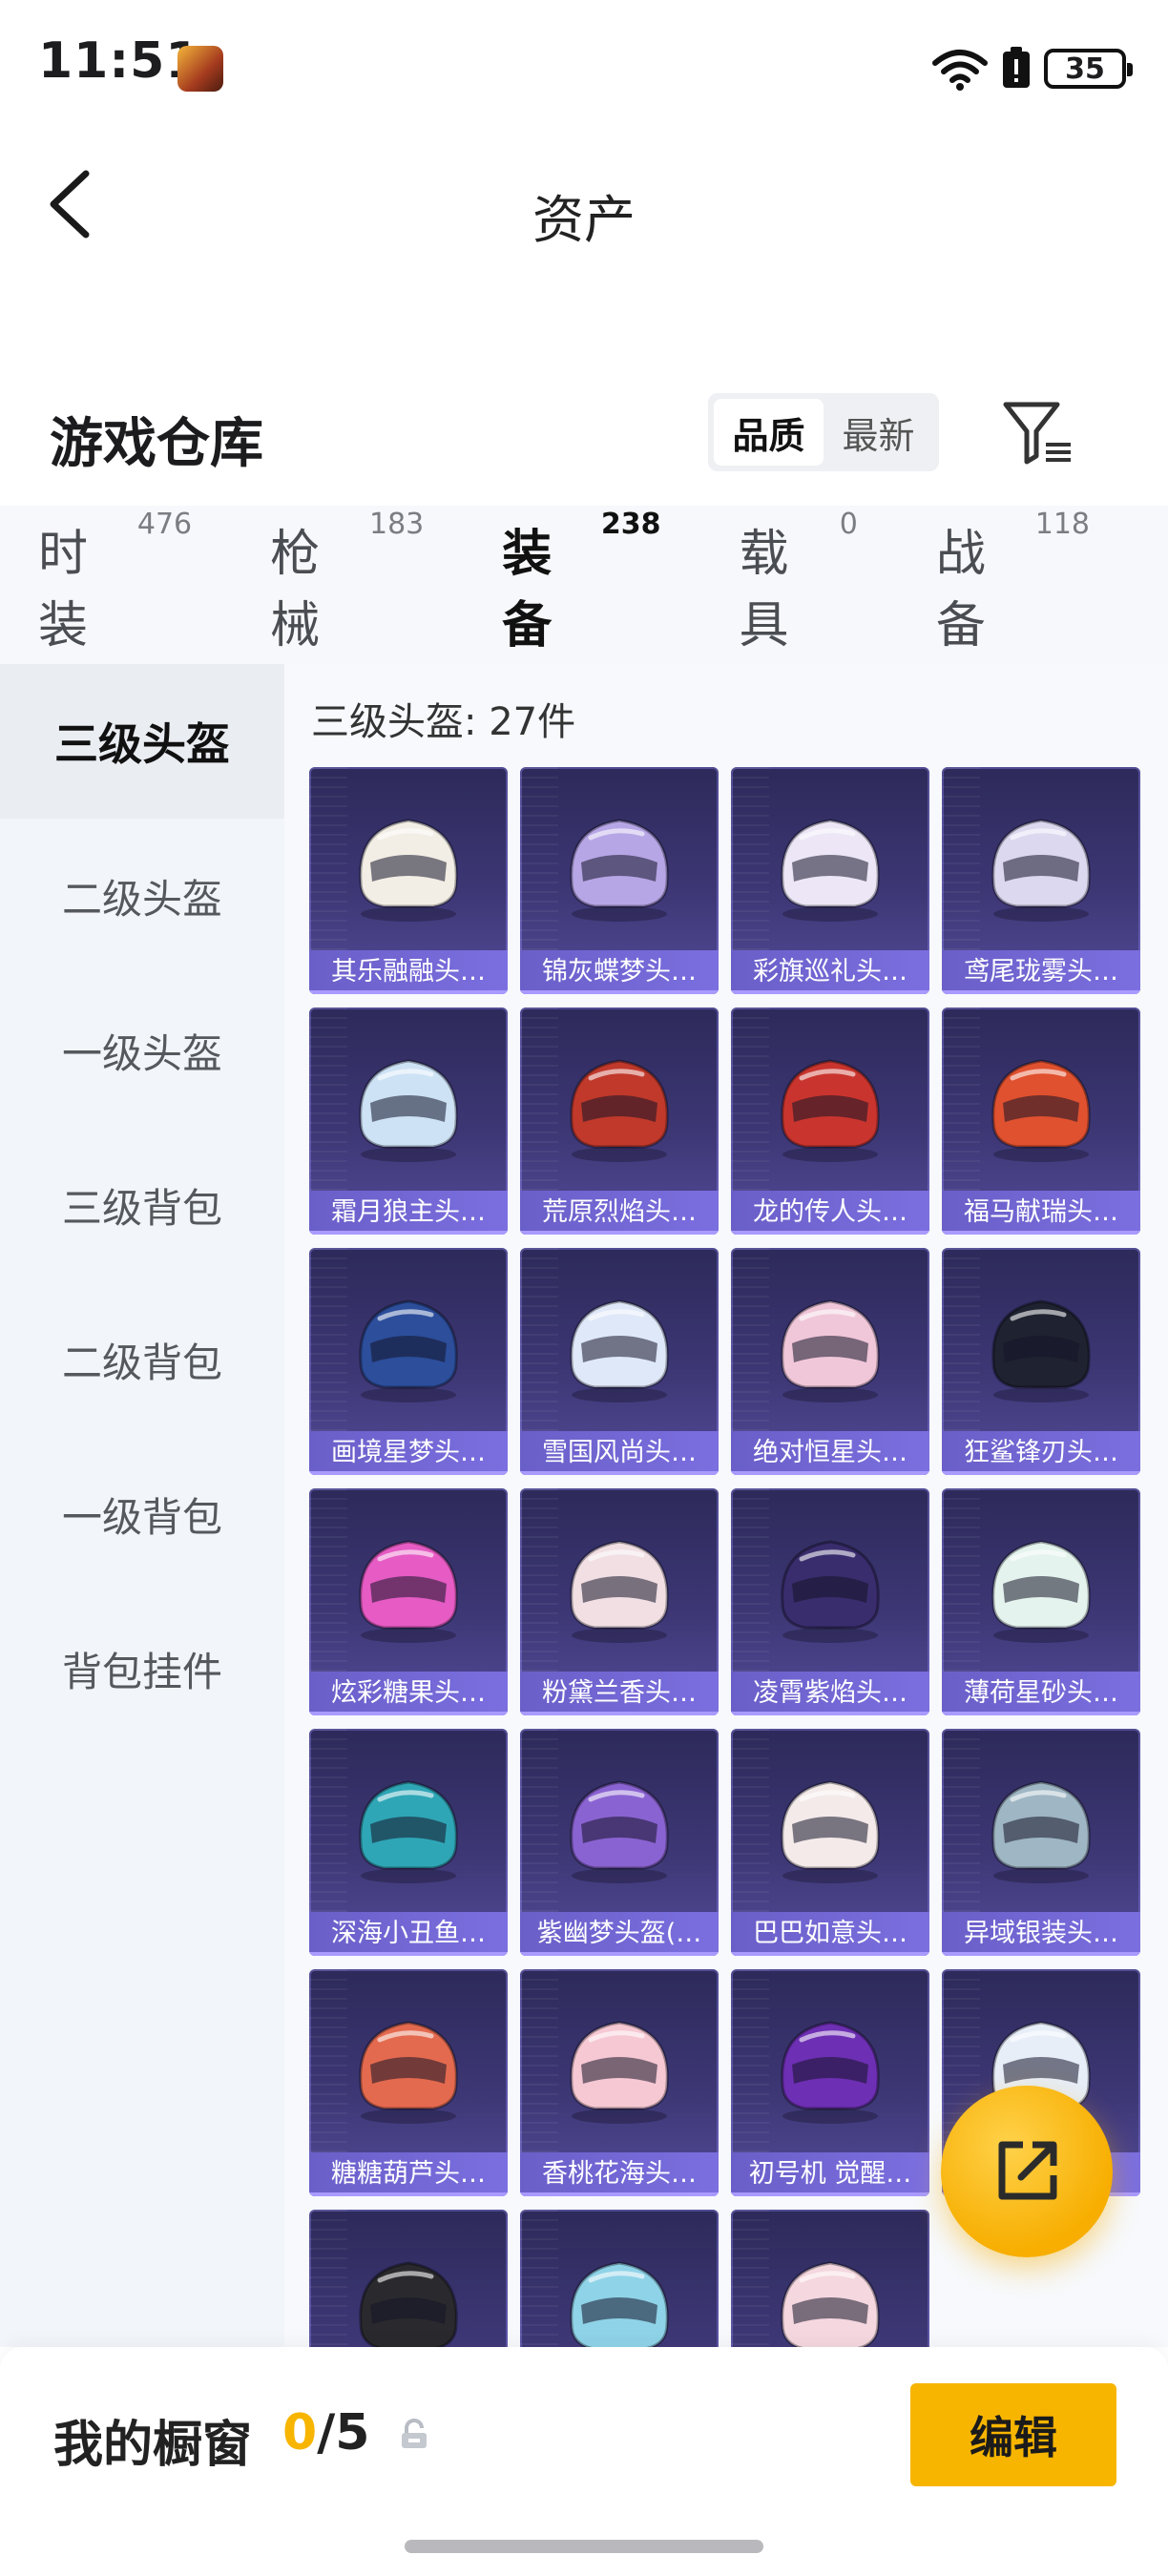 This screenshot has height=2576, width=1168. Describe the element at coordinates (878, 432) in the screenshot. I see `sort-newest-button: 最新` at that location.